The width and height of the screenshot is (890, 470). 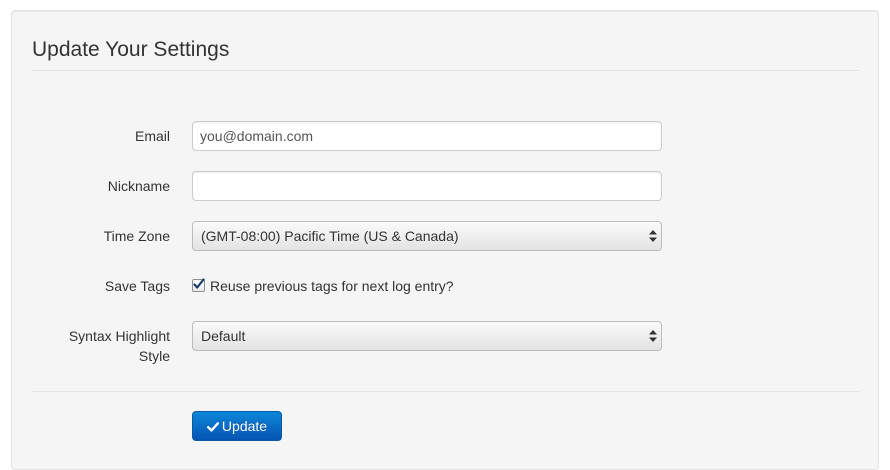 I want to click on syntax-highlight-selected-value: Default, so click(x=223, y=336).